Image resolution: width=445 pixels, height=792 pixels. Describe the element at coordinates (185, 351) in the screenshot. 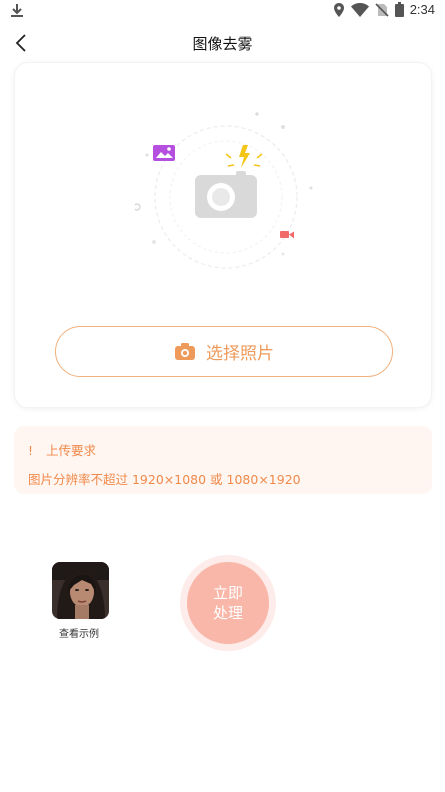

I see `camera-icon` at that location.